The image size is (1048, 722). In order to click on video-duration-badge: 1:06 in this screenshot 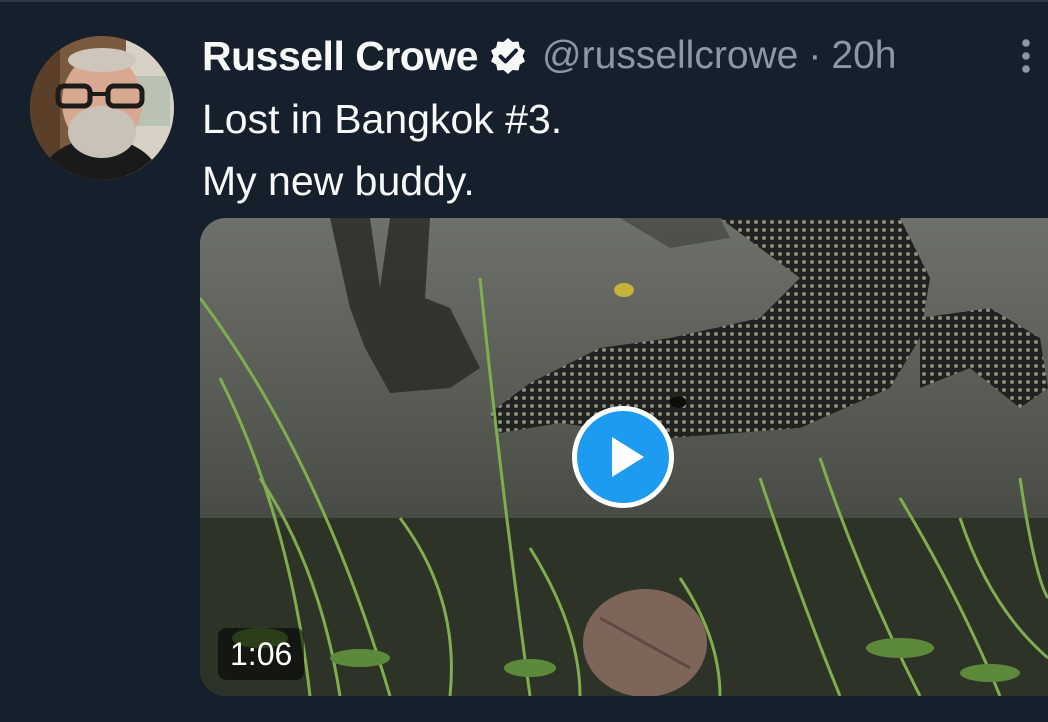, I will do `click(261, 654)`.